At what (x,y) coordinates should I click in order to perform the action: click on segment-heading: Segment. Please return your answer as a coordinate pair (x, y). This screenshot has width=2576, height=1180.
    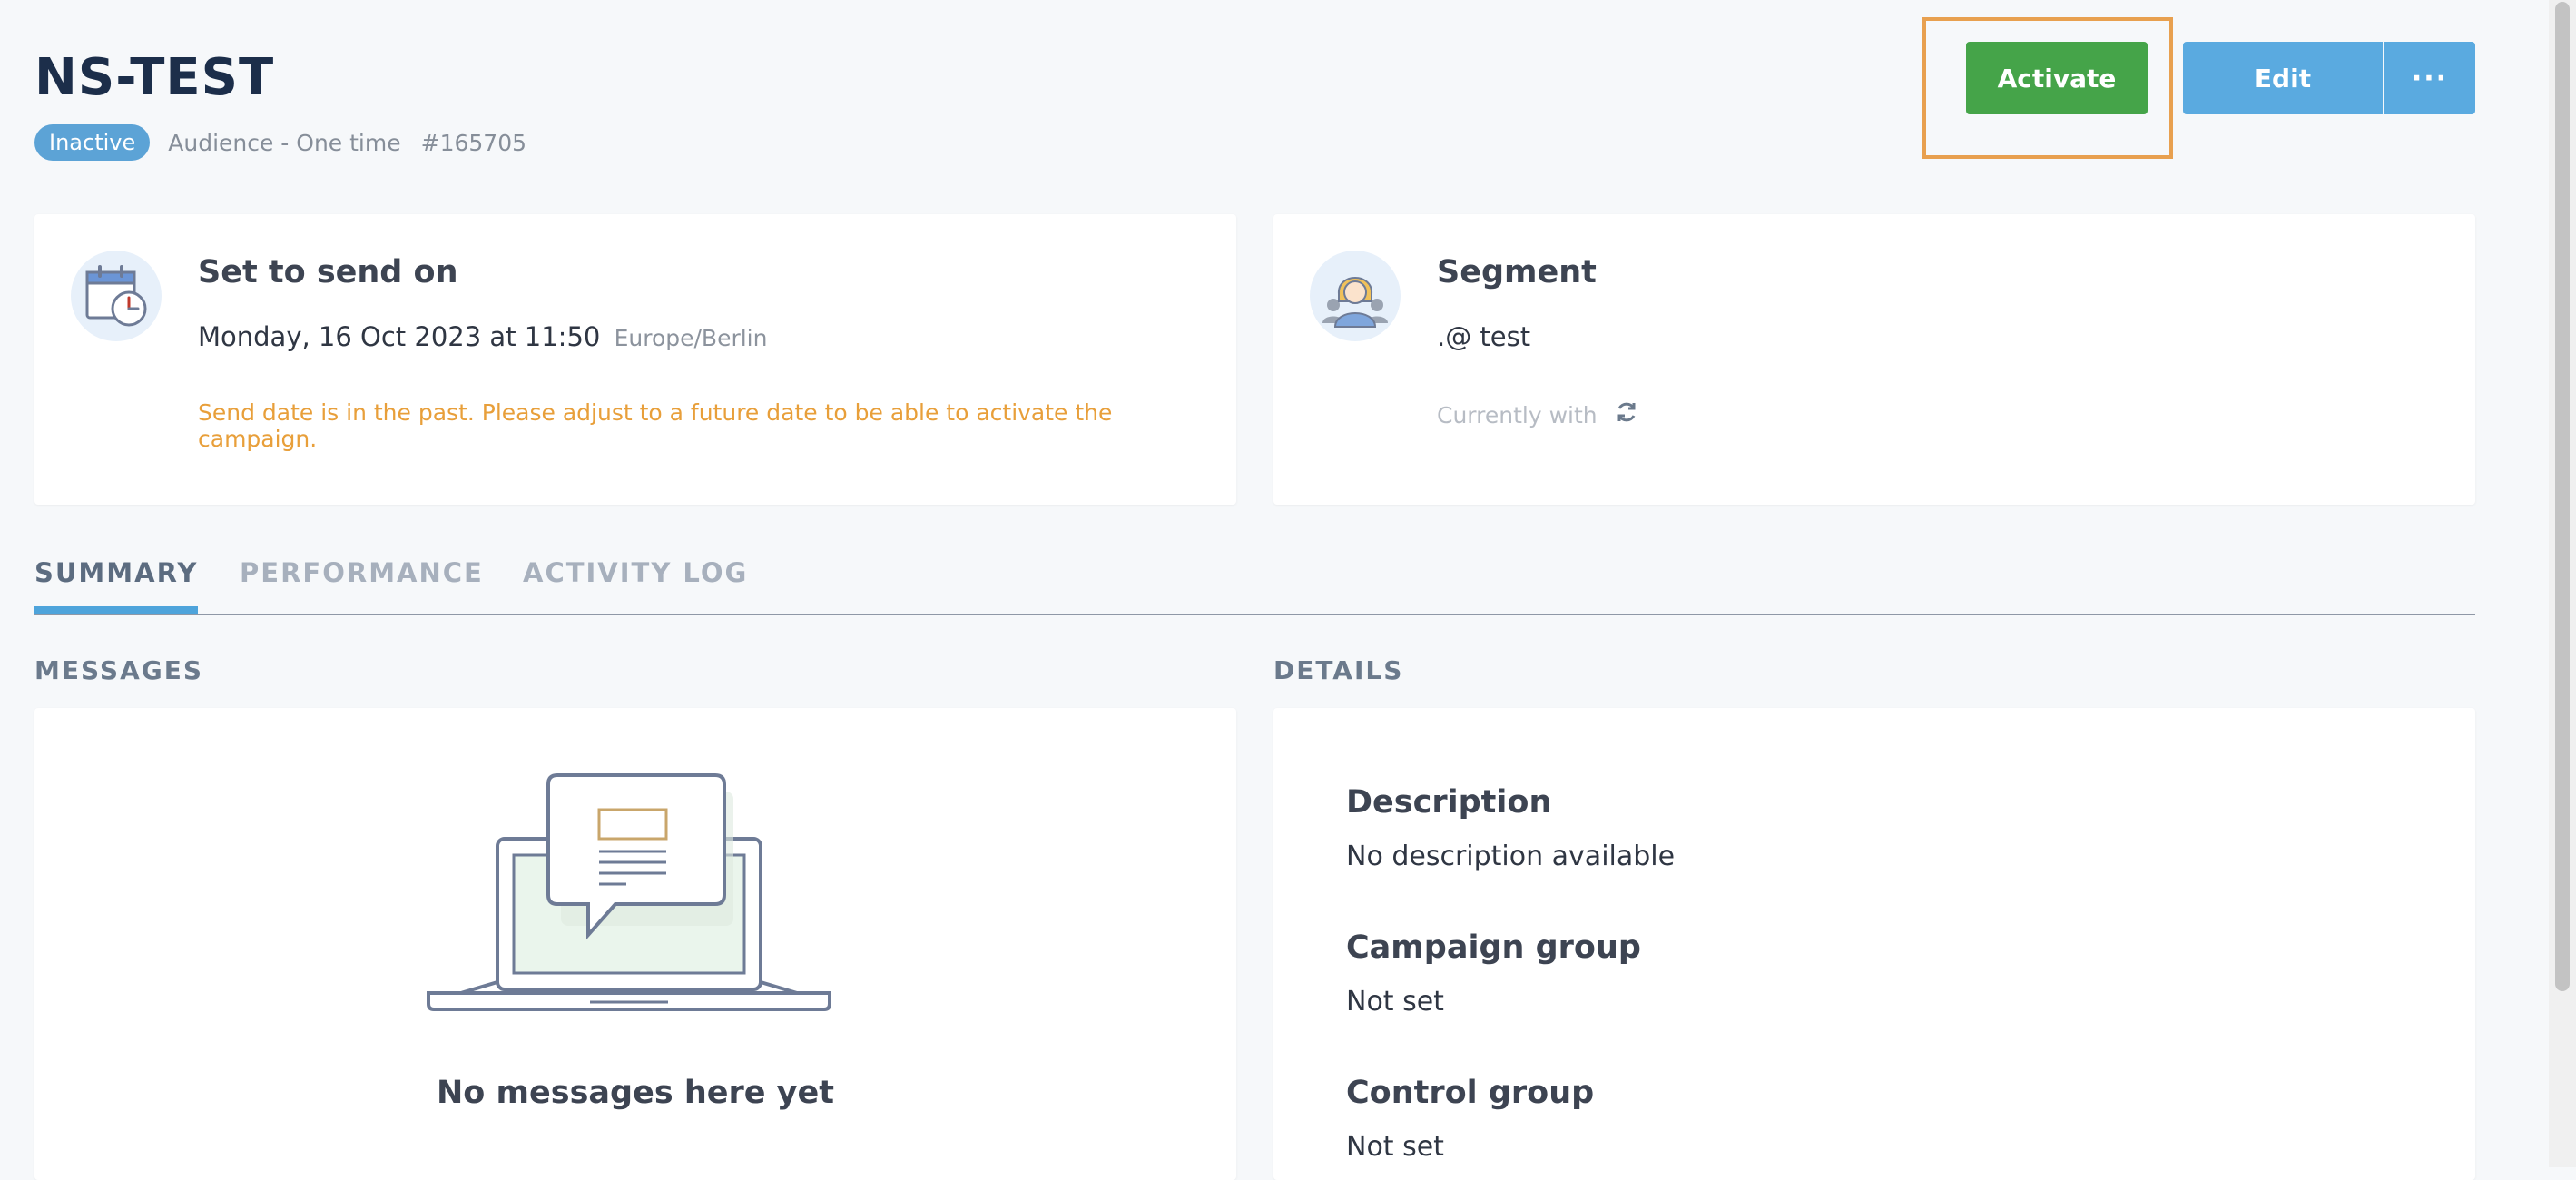
    Looking at the image, I should click on (1517, 272).